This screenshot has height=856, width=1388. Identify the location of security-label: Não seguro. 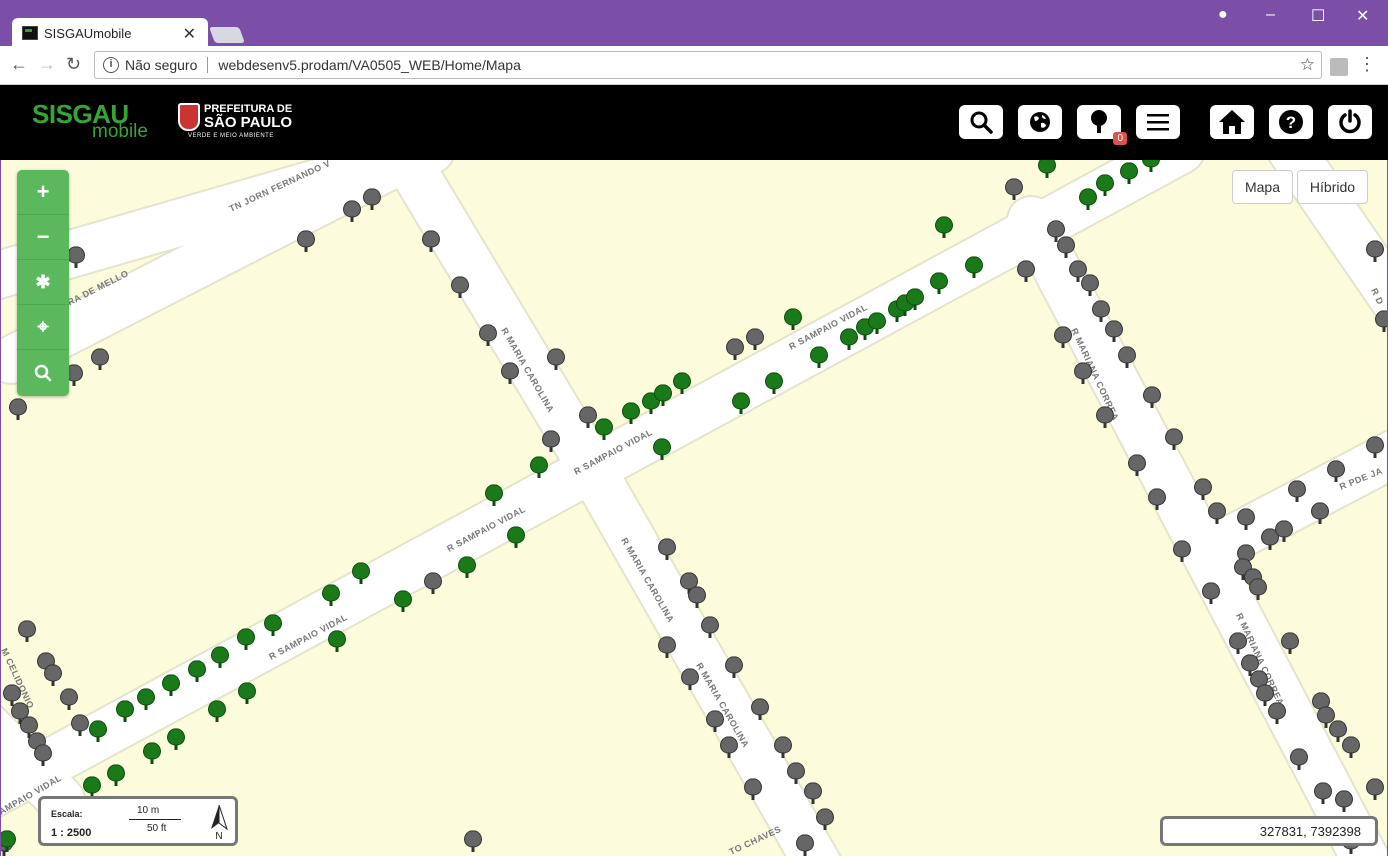
(161, 65).